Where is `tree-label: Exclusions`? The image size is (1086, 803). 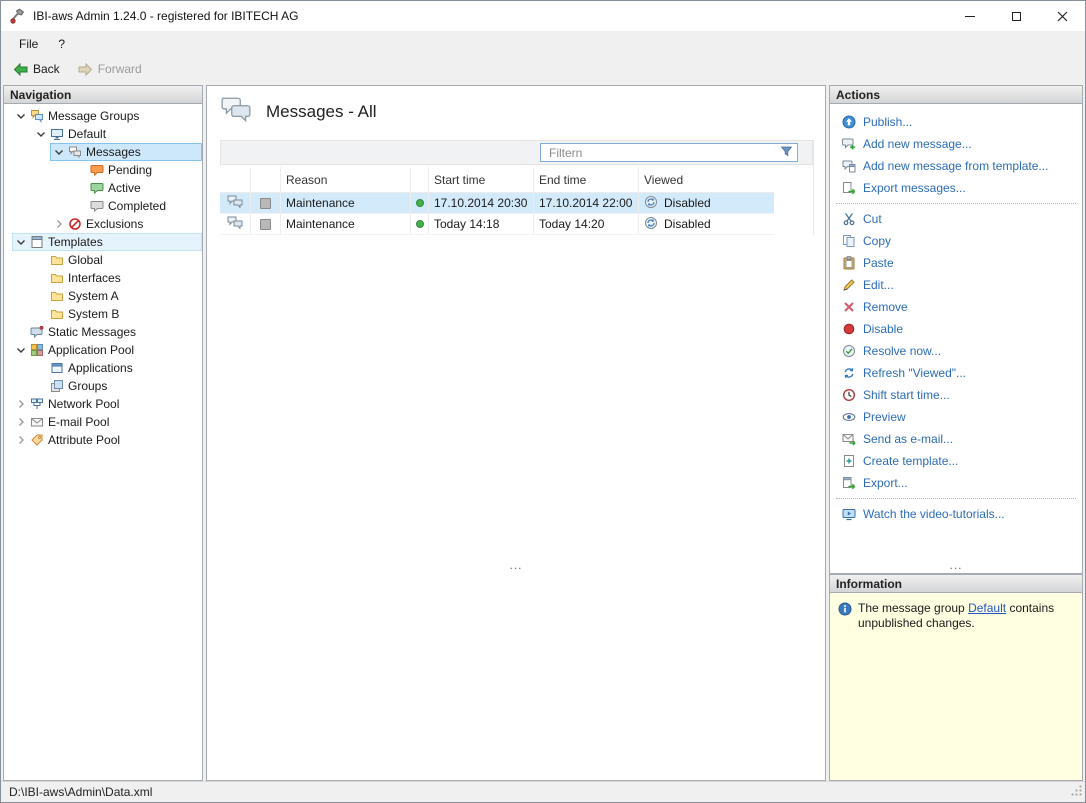 tree-label: Exclusions is located at coordinates (115, 224).